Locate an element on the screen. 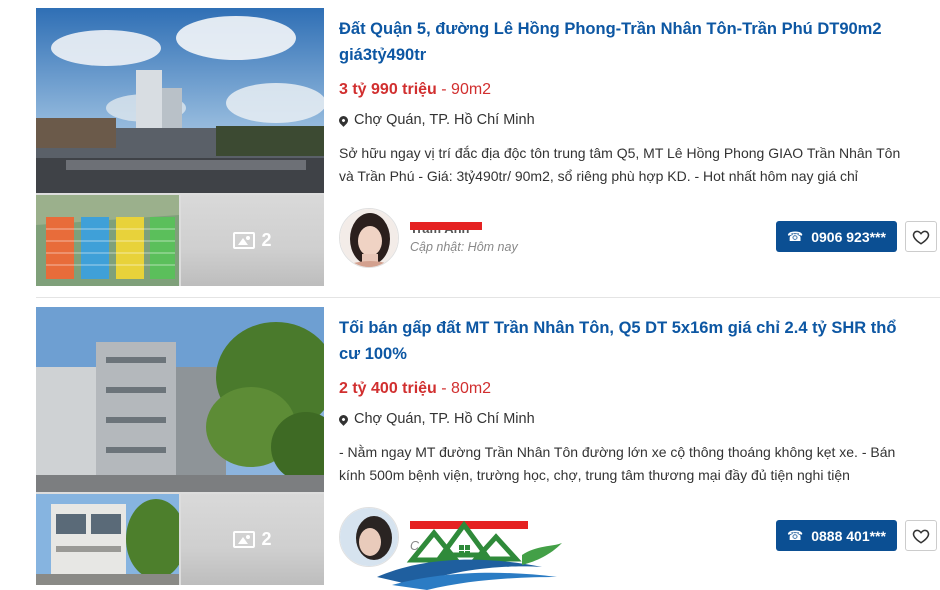 Image resolution: width=940 pixels, height=590 pixels. price-line: 3 tỷ 990 triệu - 90m2 is located at coordinates (415, 90).